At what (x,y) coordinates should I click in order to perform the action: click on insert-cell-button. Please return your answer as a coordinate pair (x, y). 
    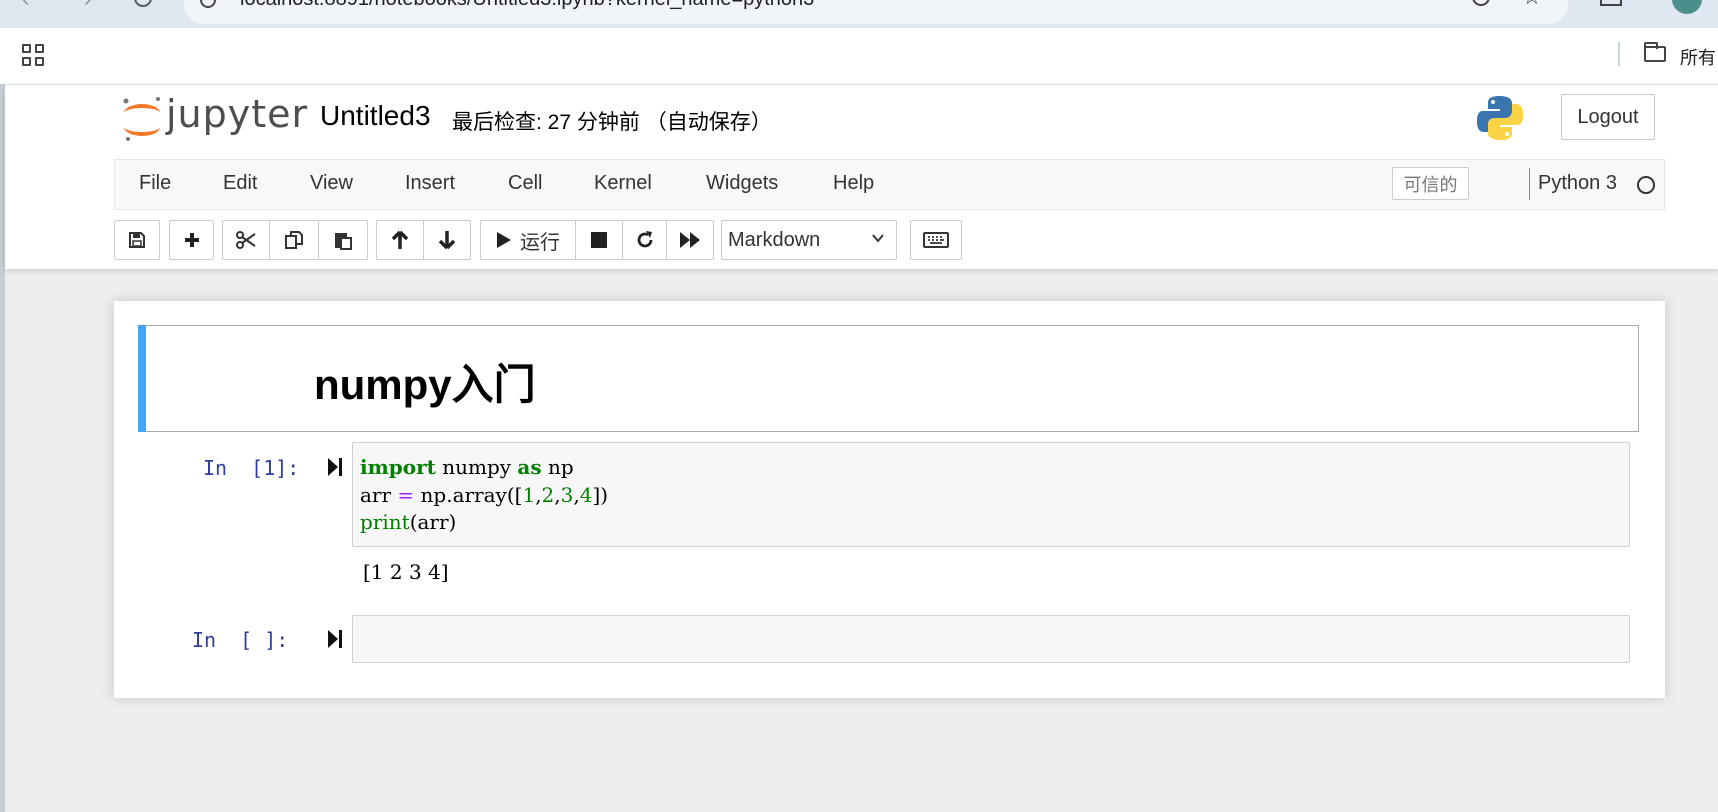
    Looking at the image, I should click on (191, 240).